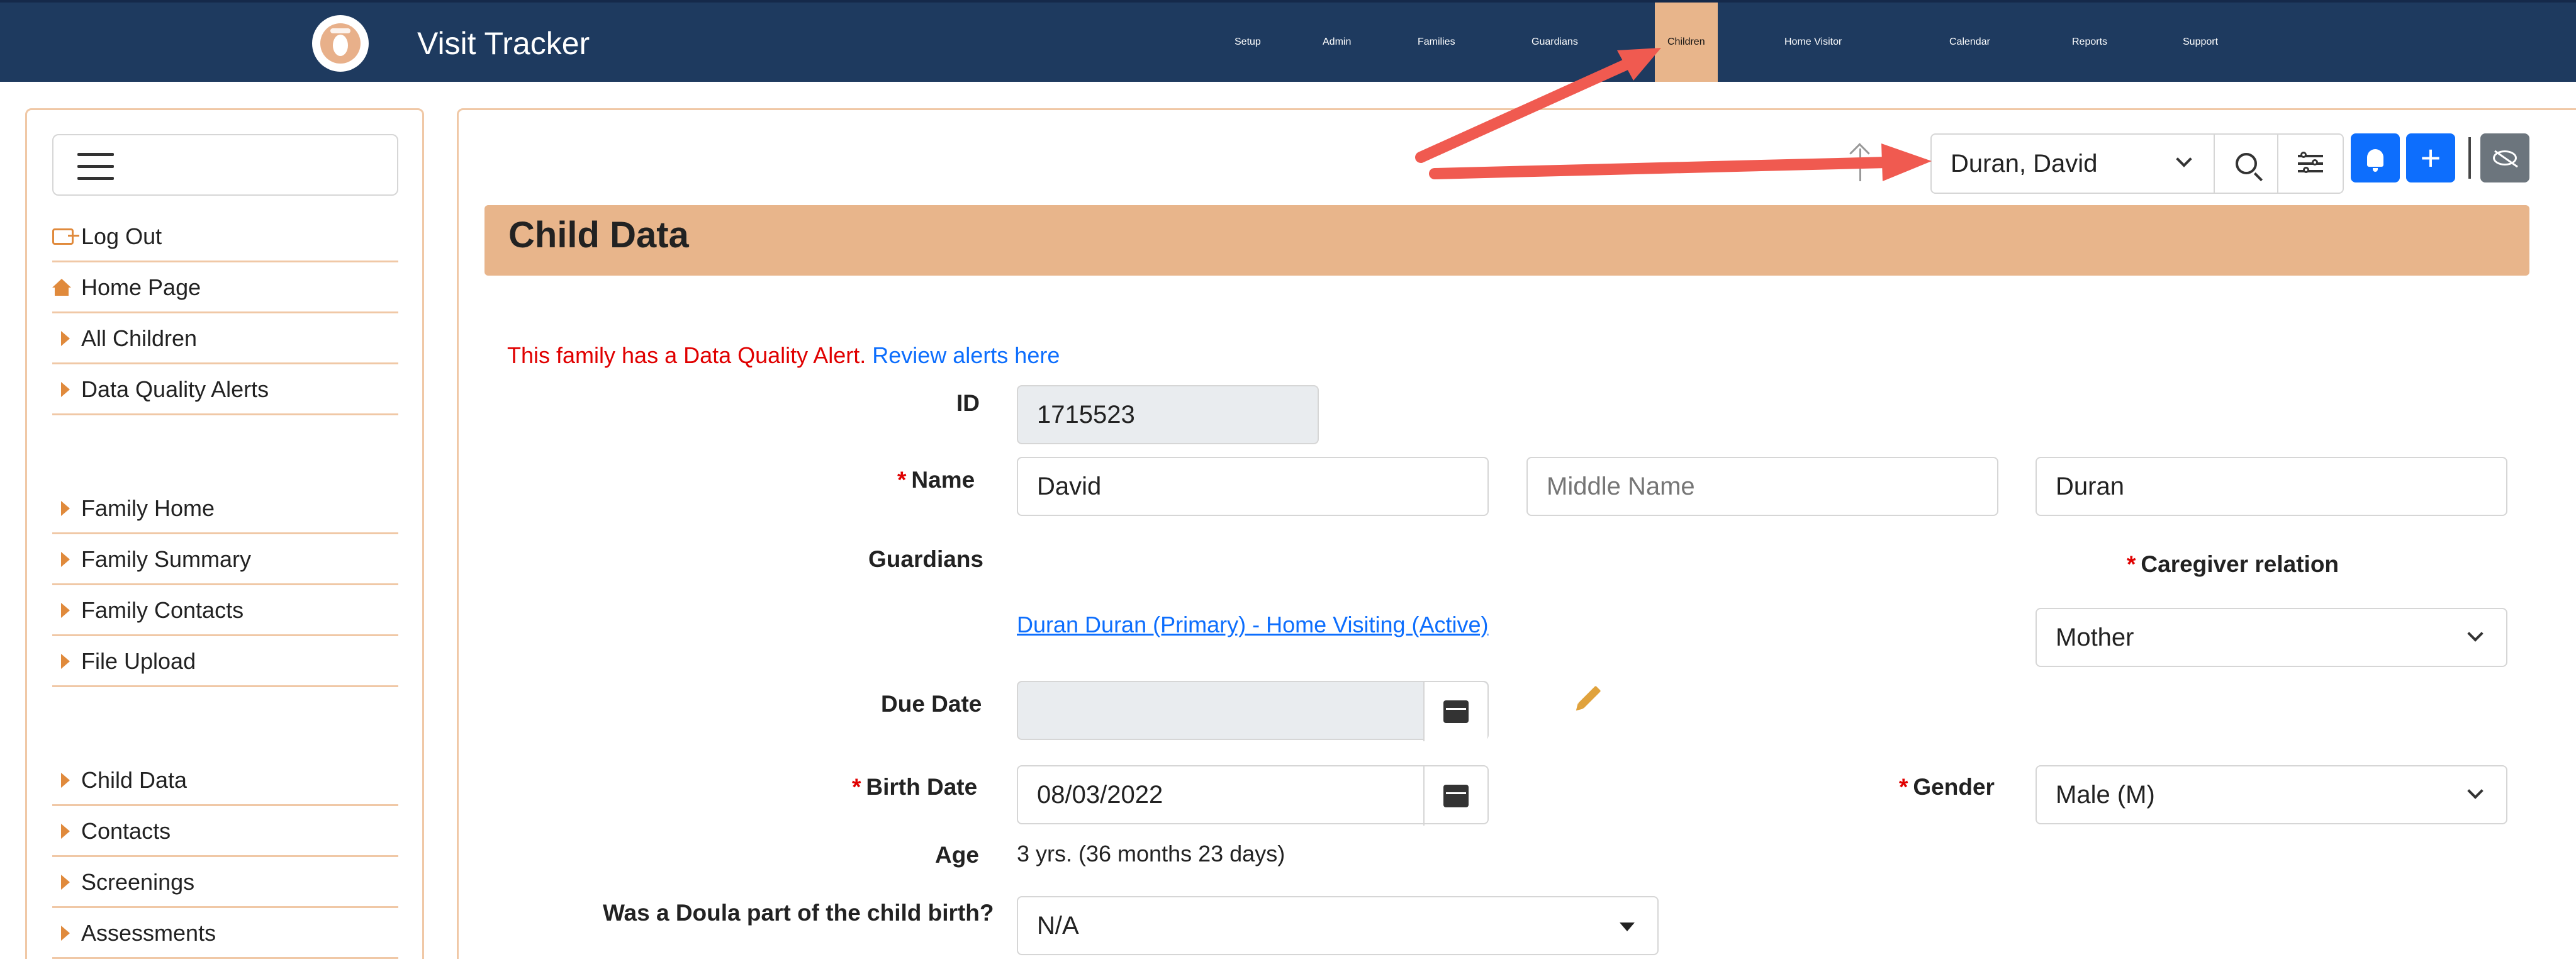 The width and height of the screenshot is (2576, 959). Describe the element at coordinates (1248, 42) in the screenshot. I see `nav-setup: Setup` at that location.